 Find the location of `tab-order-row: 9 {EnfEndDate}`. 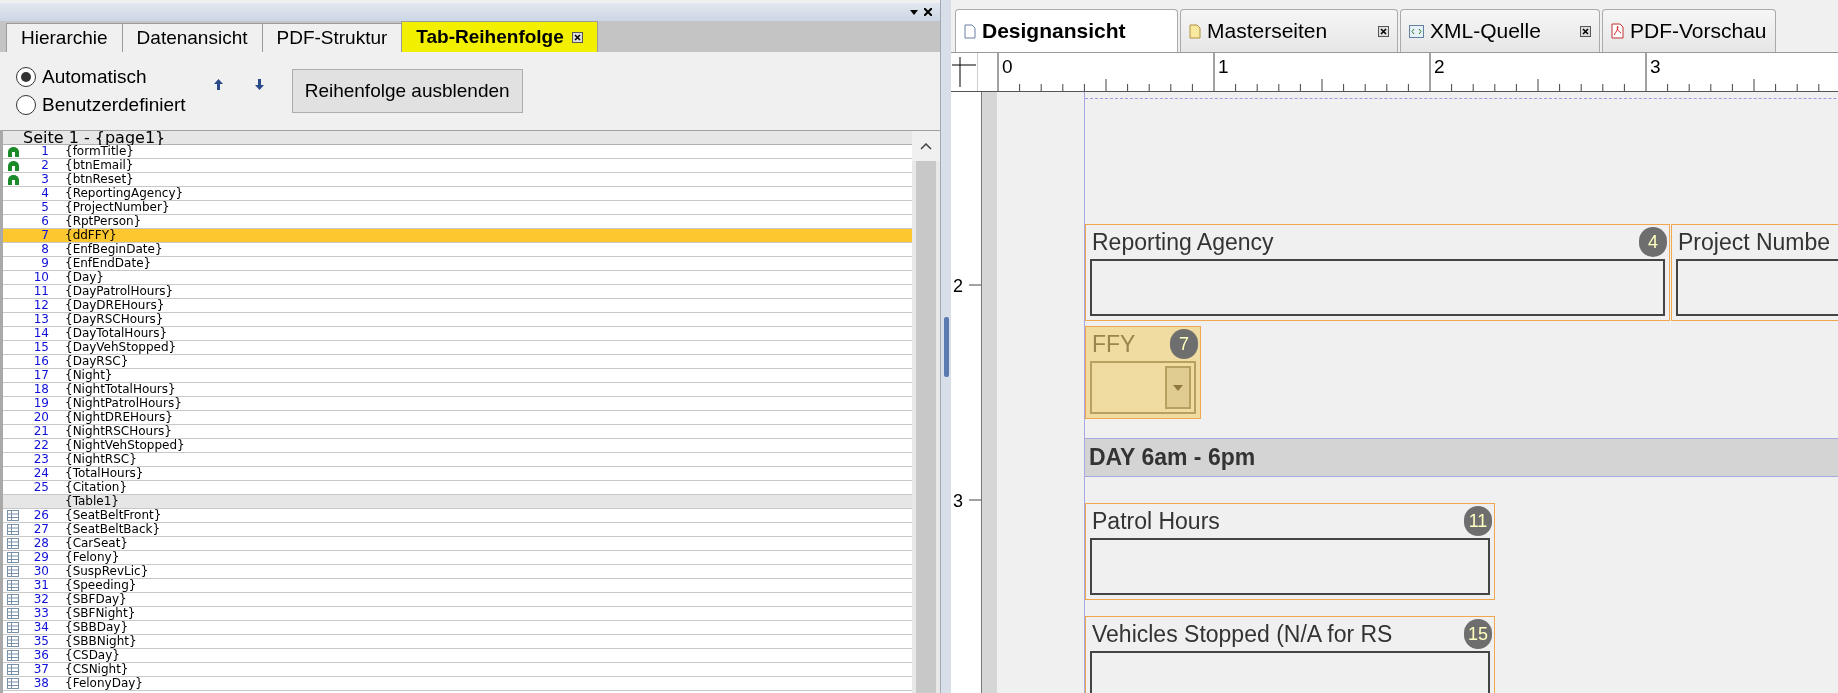

tab-order-row: 9 {EnfEndDate} is located at coordinates (457, 264).